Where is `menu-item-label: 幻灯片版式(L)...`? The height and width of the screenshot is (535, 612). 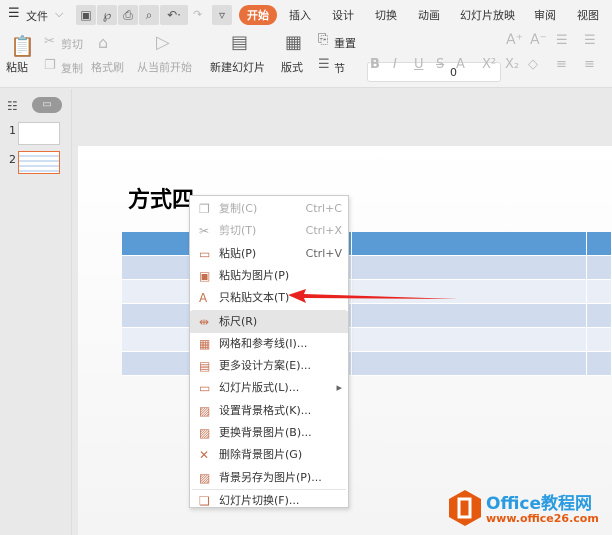 menu-item-label: 幻灯片版式(L)... is located at coordinates (259, 388).